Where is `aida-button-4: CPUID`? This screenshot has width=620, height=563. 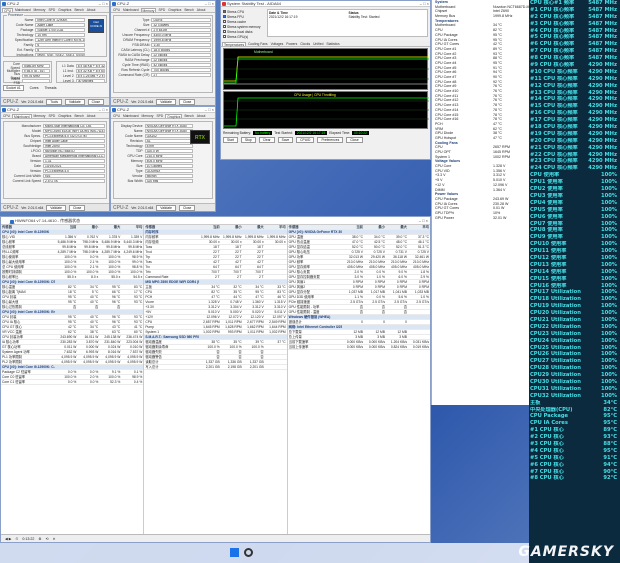 aida-button-4: CPUID is located at coordinates (305, 140).